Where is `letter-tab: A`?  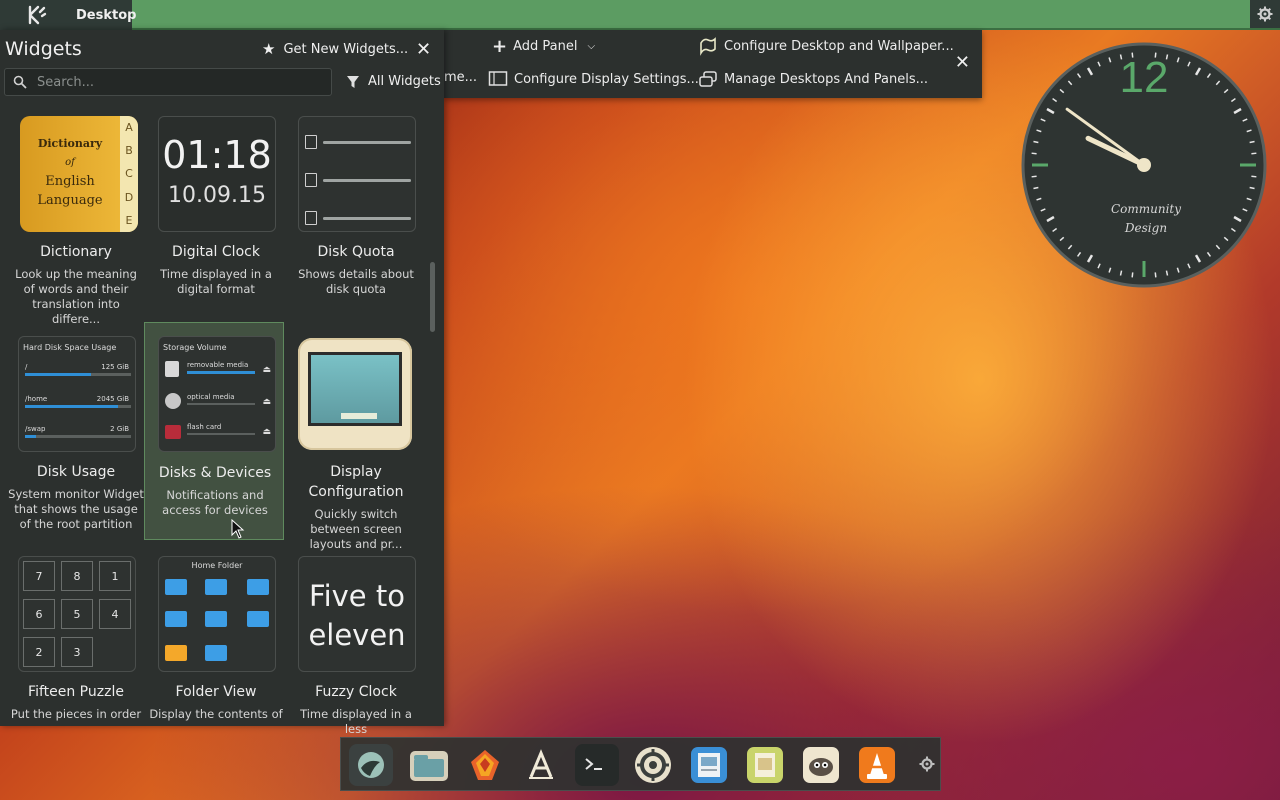 letter-tab: A is located at coordinates (129, 128).